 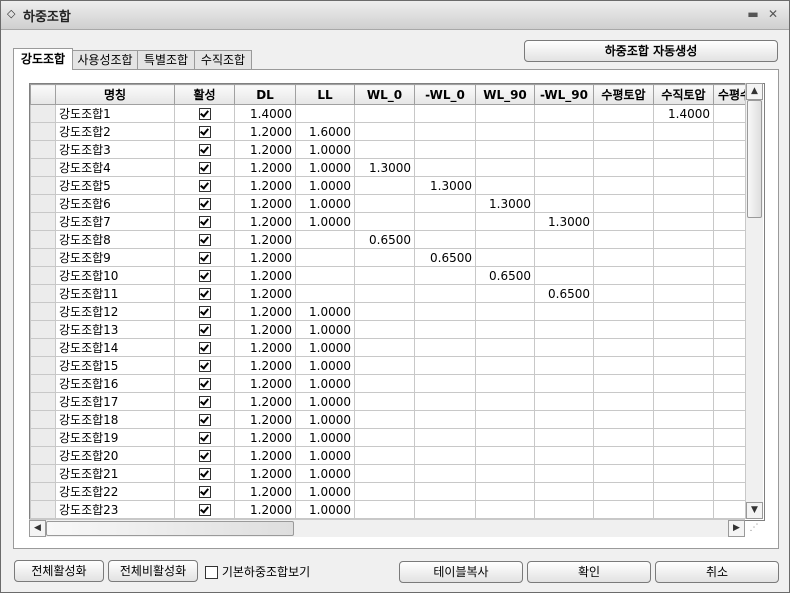 What do you see at coordinates (754, 159) in the screenshot?
I see `vertical-scroll-thumb` at bounding box center [754, 159].